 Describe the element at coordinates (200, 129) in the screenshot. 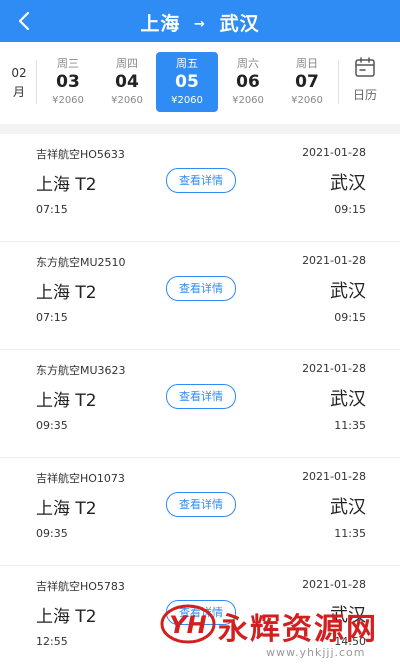

I see `section-gap` at that location.